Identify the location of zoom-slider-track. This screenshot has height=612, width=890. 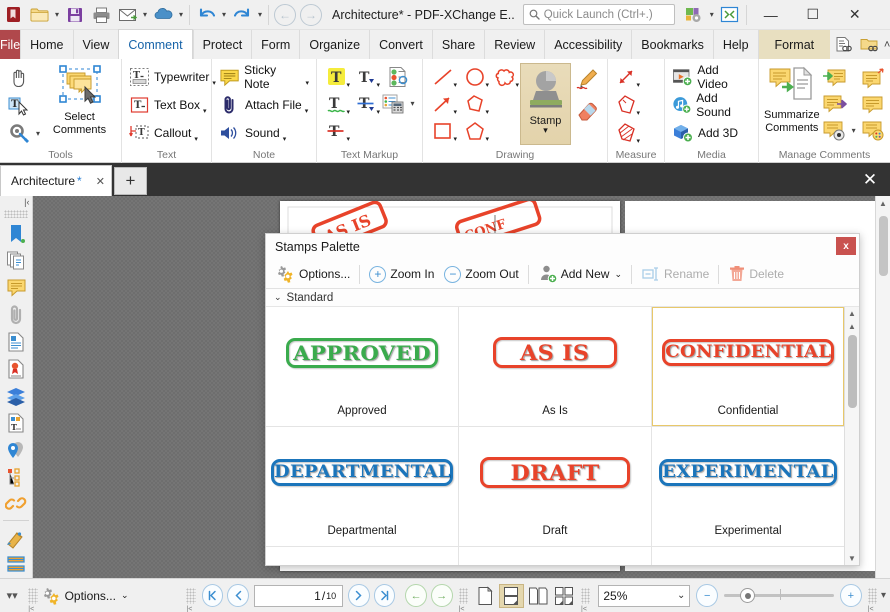
(779, 595).